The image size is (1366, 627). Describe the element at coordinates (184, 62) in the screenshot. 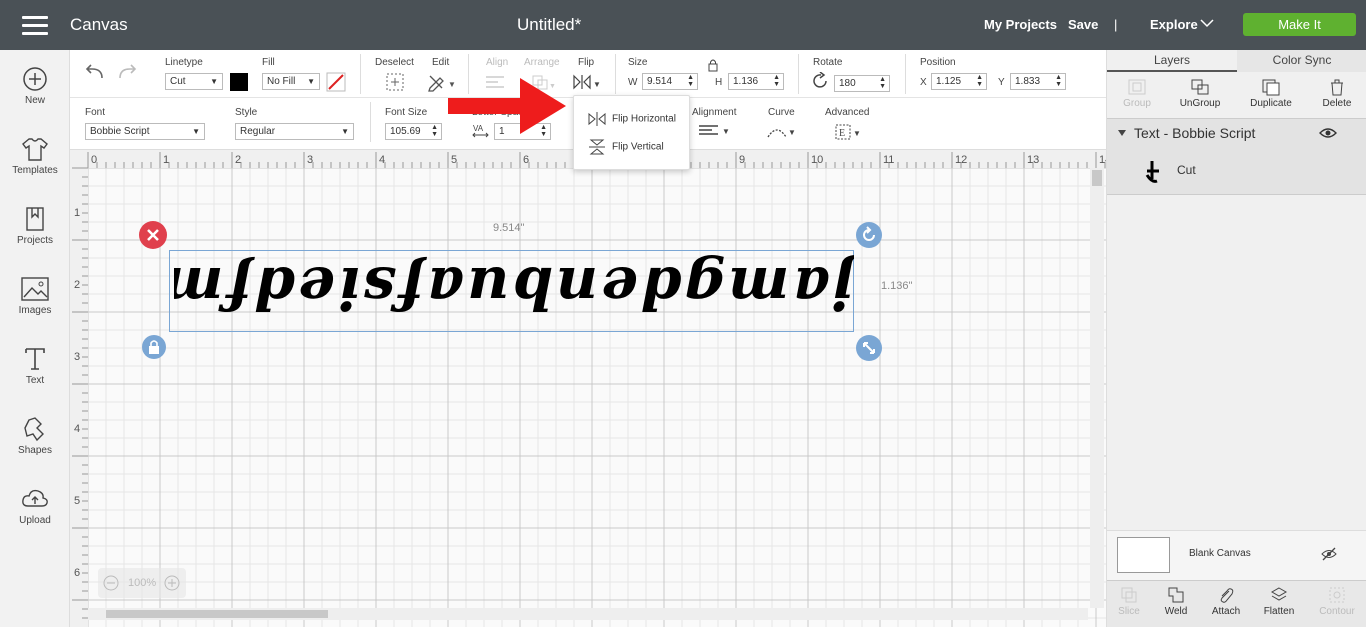

I see `linetype-label: Linetype` at that location.